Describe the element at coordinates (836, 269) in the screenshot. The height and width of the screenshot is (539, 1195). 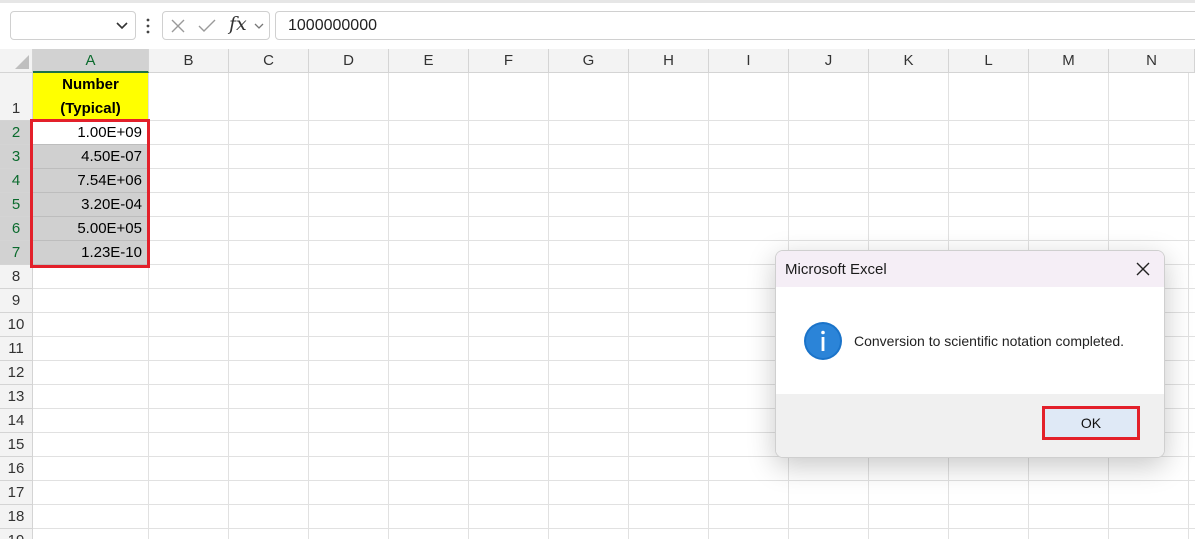
I see `dialog-title: Microsoft Excel` at that location.